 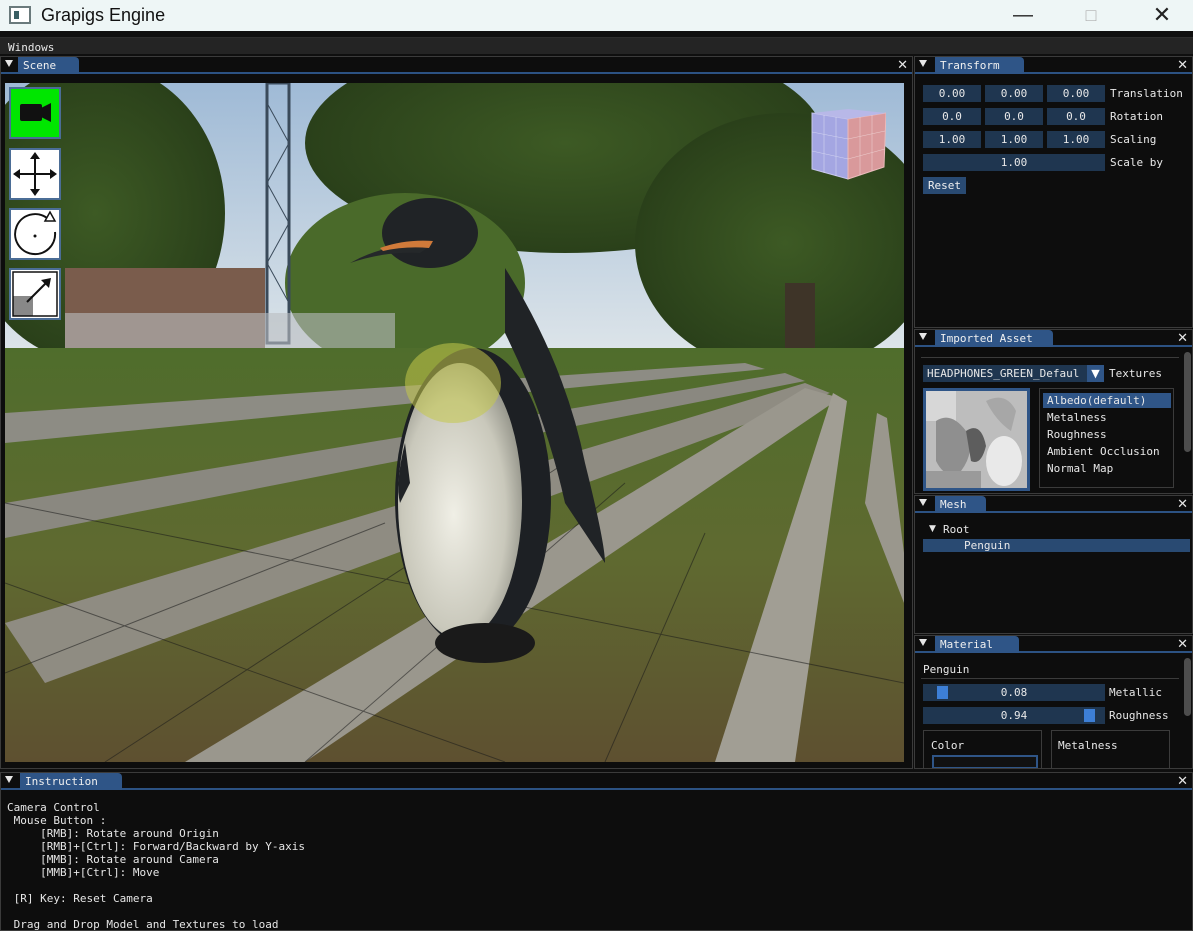 I want to click on mesh-root-node: Root, so click(x=956, y=529).